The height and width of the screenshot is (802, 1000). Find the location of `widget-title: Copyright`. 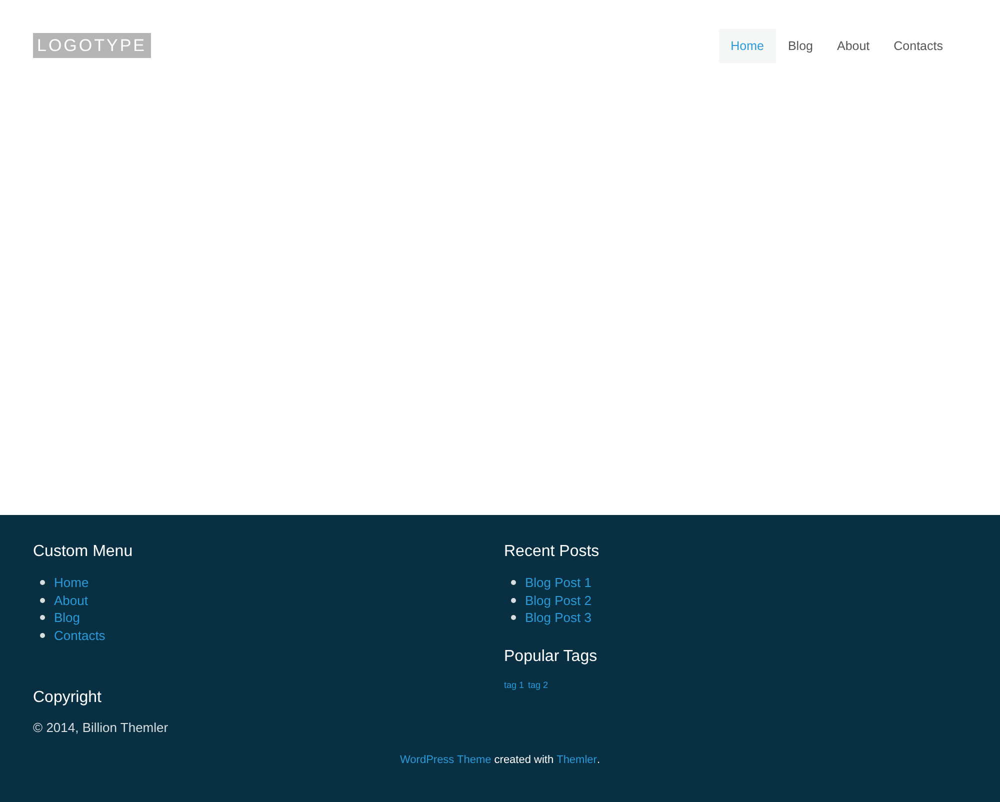

widget-title: Copyright is located at coordinates (67, 698).